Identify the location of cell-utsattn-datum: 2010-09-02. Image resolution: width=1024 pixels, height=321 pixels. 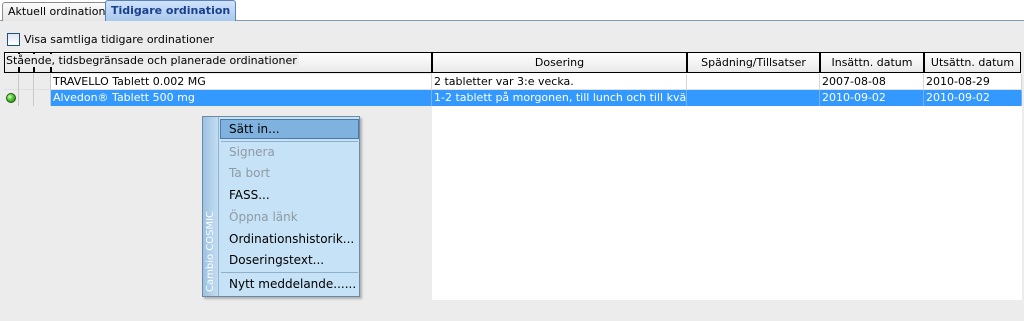
(973, 98).